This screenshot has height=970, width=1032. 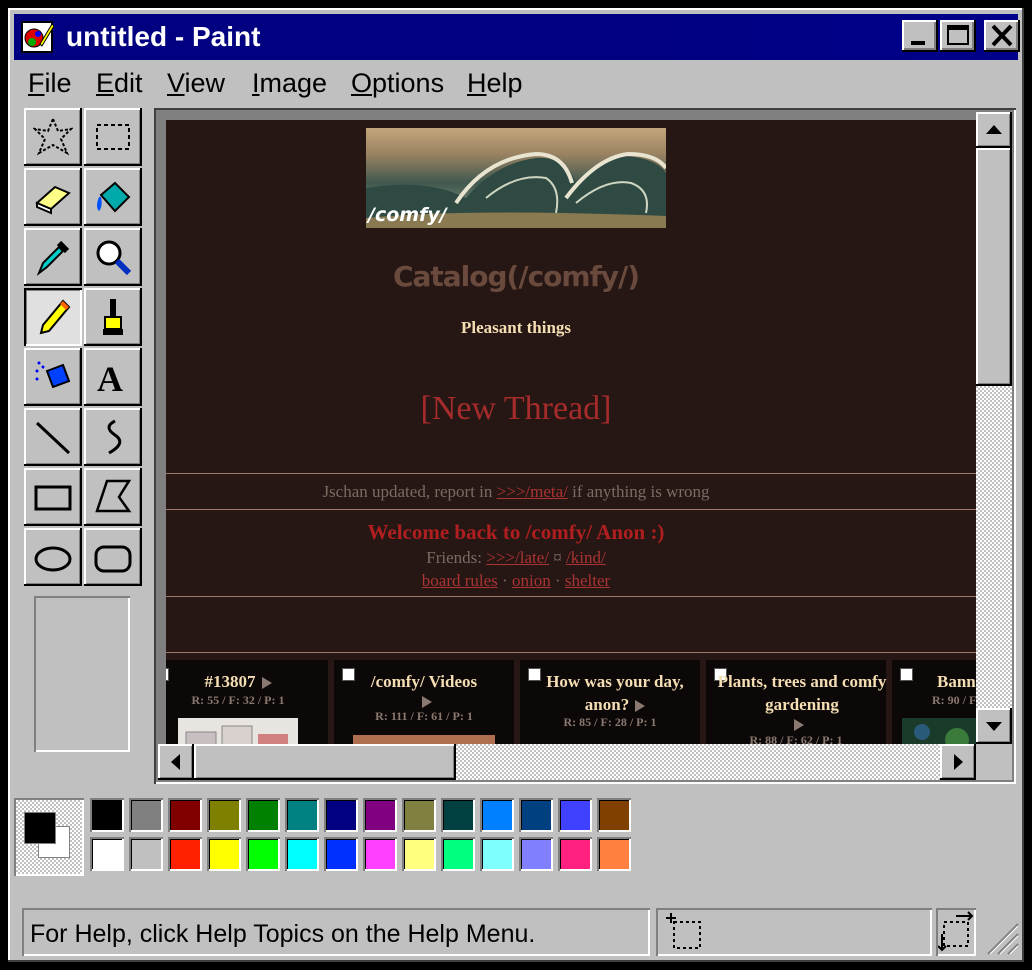 What do you see at coordinates (53, 377) in the screenshot?
I see `airbrush-icon` at bounding box center [53, 377].